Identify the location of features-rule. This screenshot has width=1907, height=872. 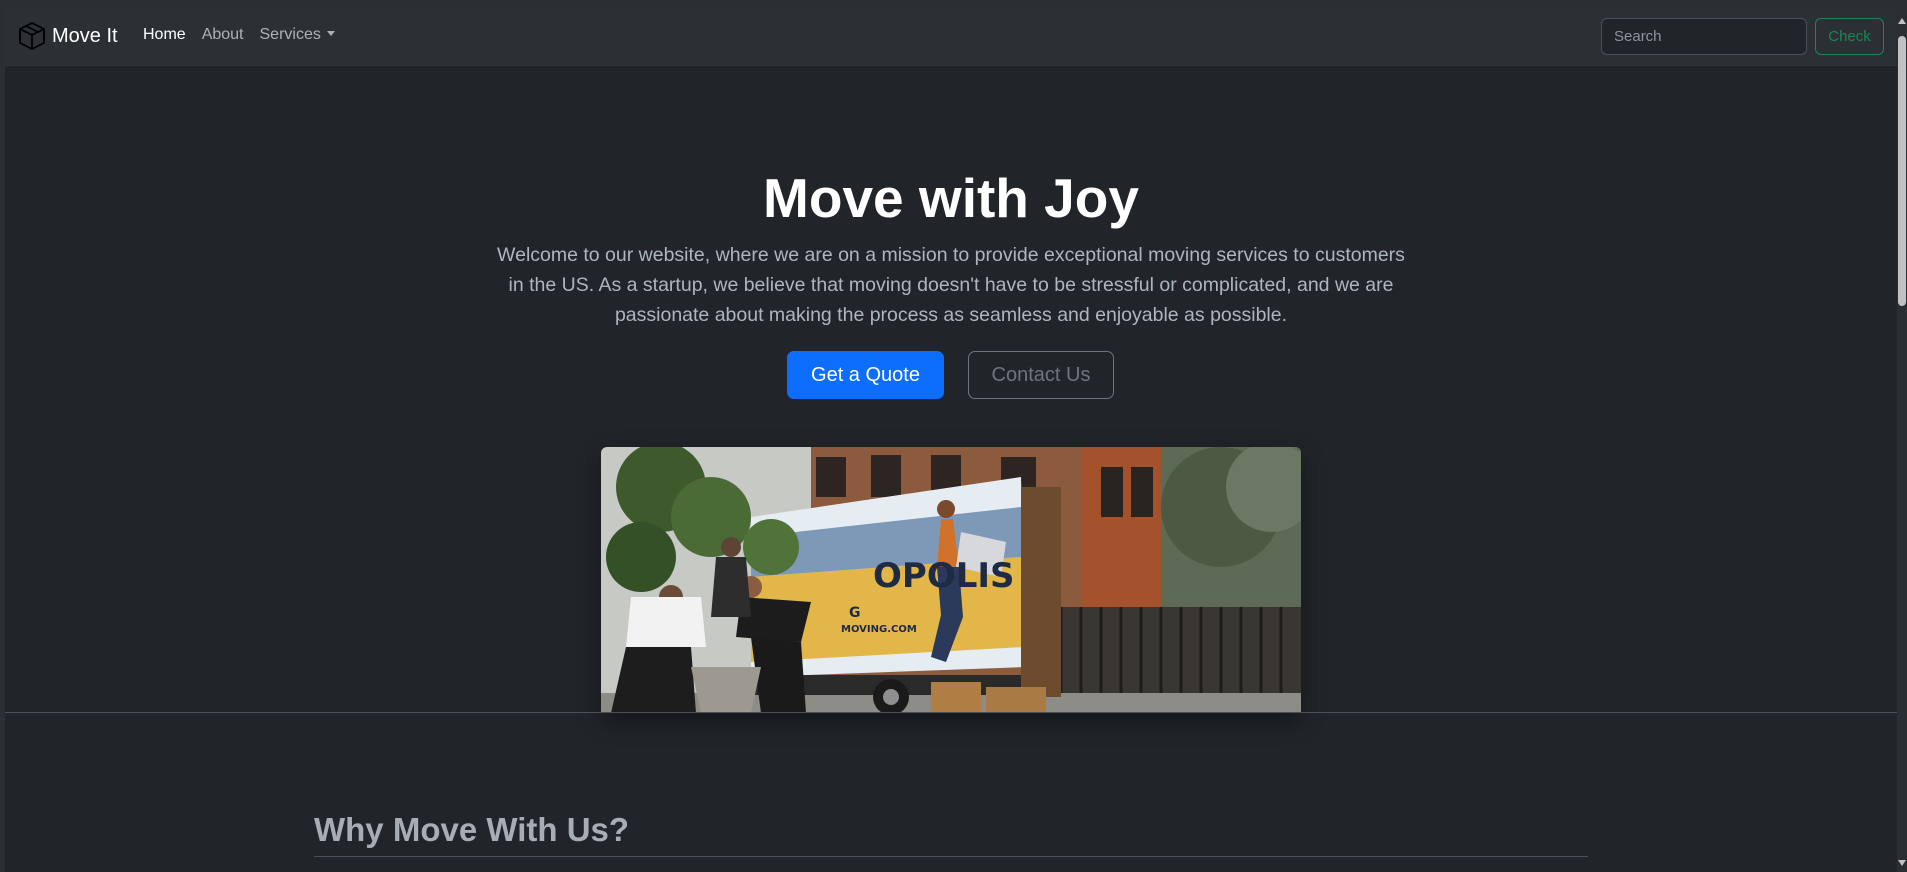
(951, 856).